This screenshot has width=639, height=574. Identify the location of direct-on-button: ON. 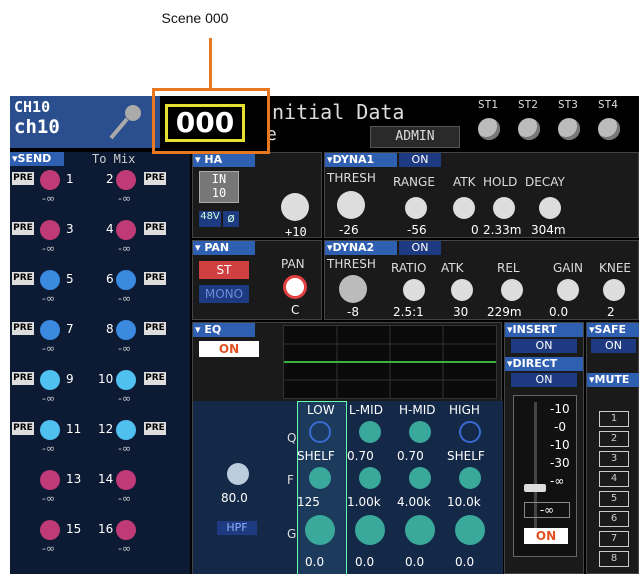
(544, 380).